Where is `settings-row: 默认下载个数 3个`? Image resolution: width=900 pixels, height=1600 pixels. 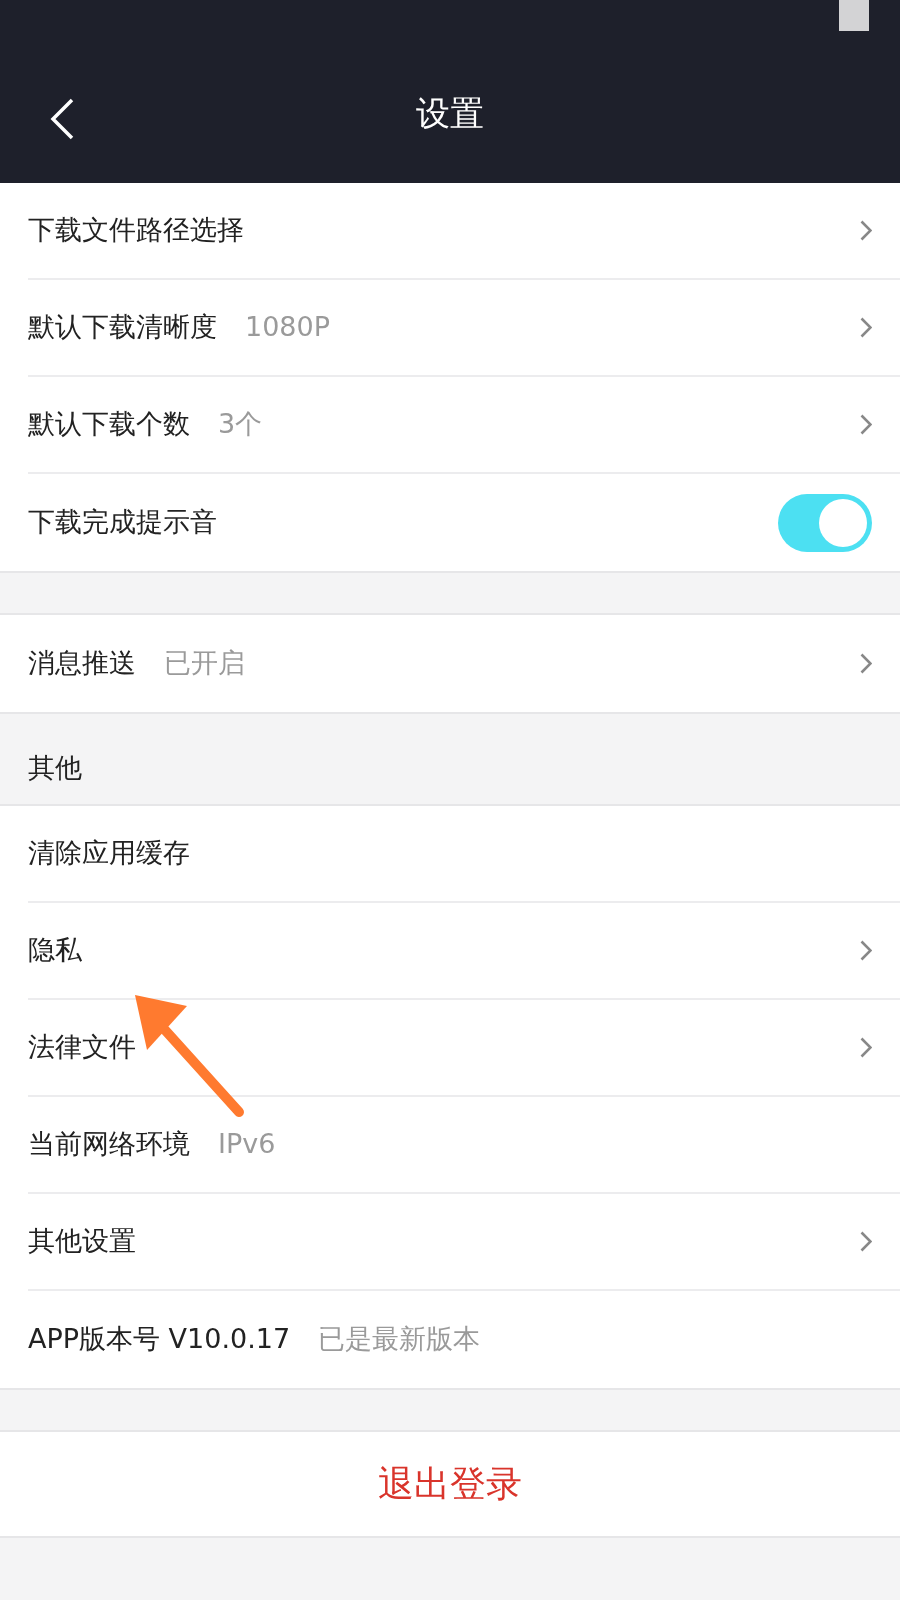
settings-row: 默认下载个数 3个 is located at coordinates (464, 425).